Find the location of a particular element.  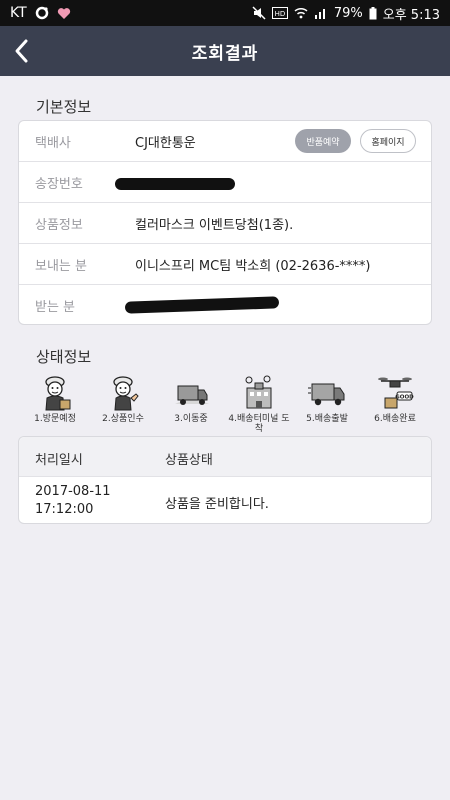

step-caption: 3.이동중 is located at coordinates (191, 419).